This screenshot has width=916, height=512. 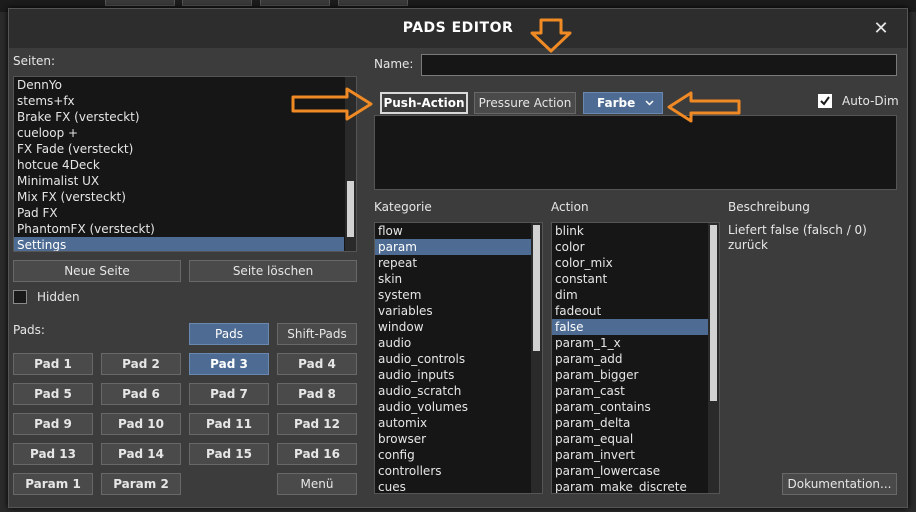 I want to click on hidden-label: Hidden, so click(x=58, y=297).